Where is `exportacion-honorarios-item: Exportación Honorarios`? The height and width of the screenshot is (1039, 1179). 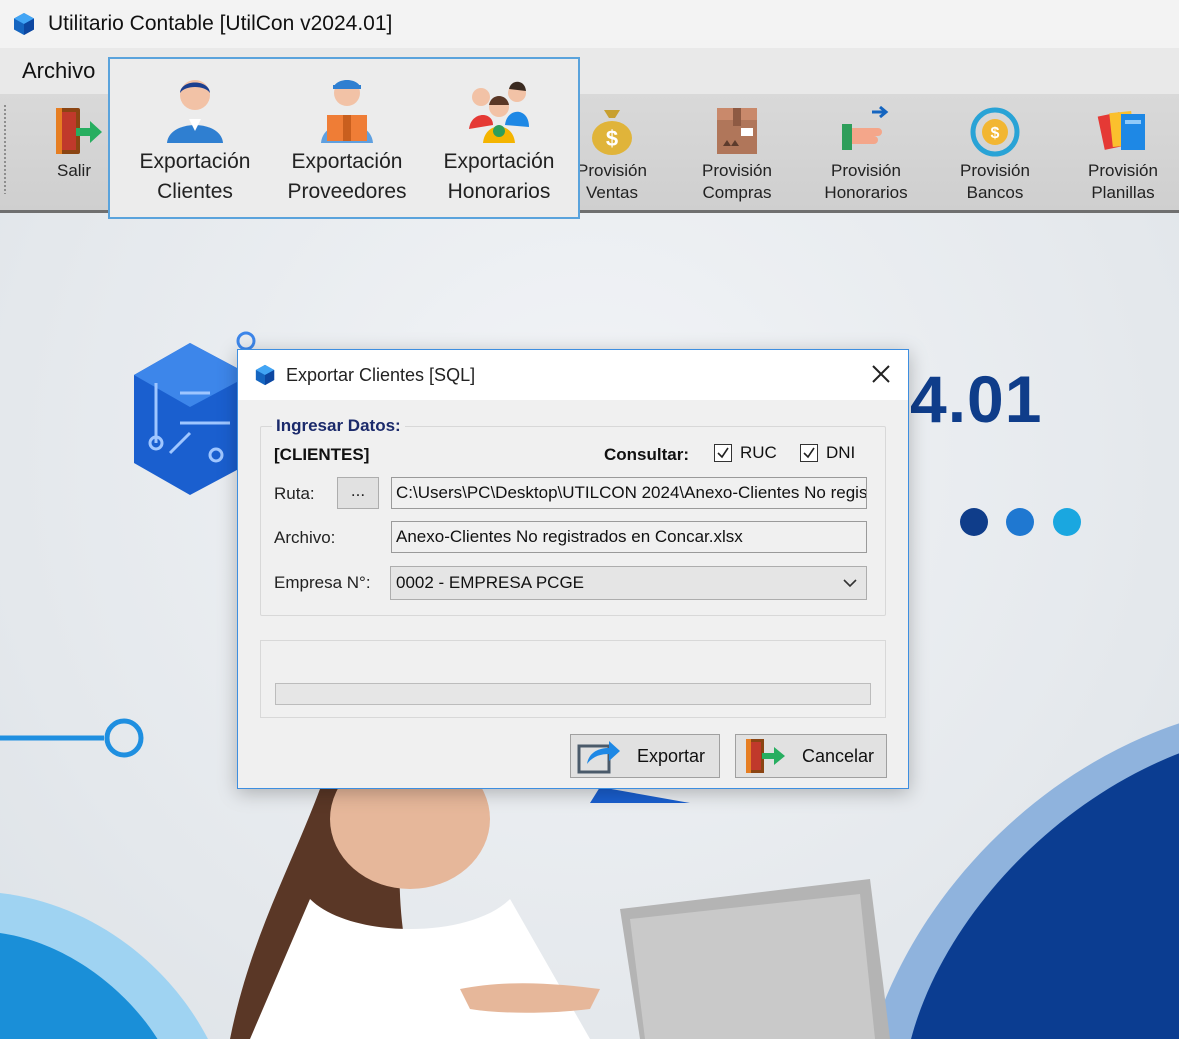 exportacion-honorarios-item: Exportación Honorarios is located at coordinates (499, 139).